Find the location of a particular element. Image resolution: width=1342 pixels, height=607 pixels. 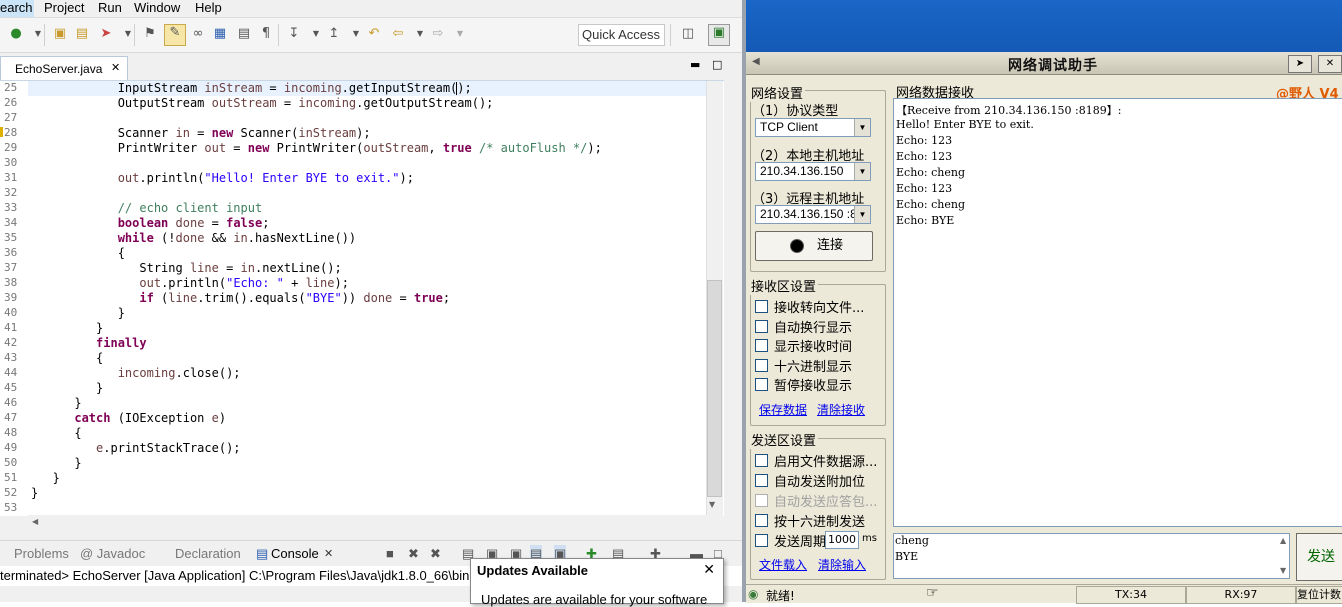

maximize-icon: □ is located at coordinates (717, 64).